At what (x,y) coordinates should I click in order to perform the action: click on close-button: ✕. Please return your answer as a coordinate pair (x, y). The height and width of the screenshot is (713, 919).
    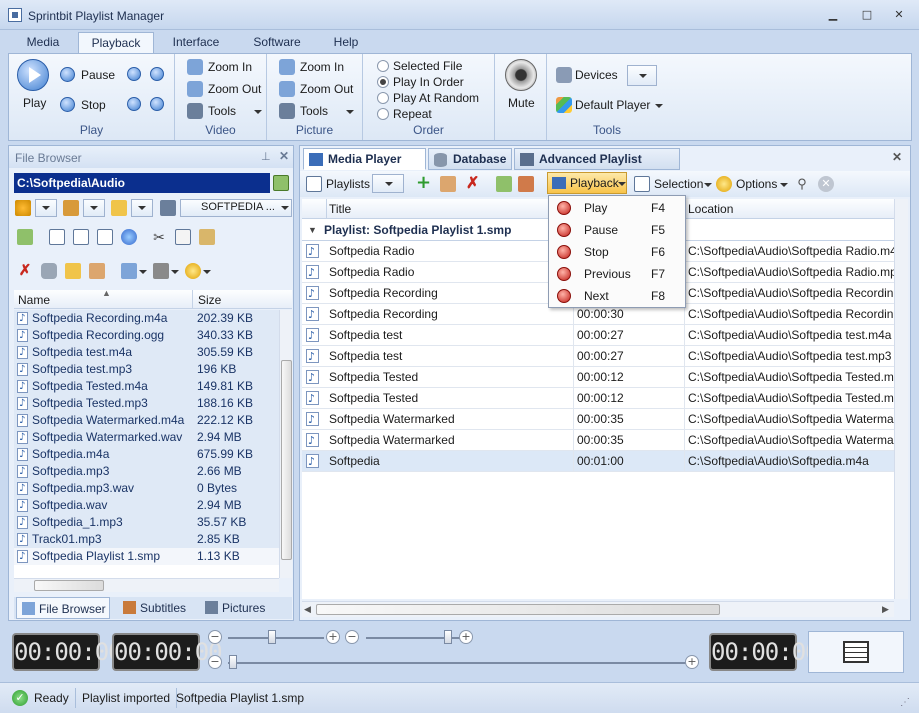
    Looking at the image, I should click on (899, 15).